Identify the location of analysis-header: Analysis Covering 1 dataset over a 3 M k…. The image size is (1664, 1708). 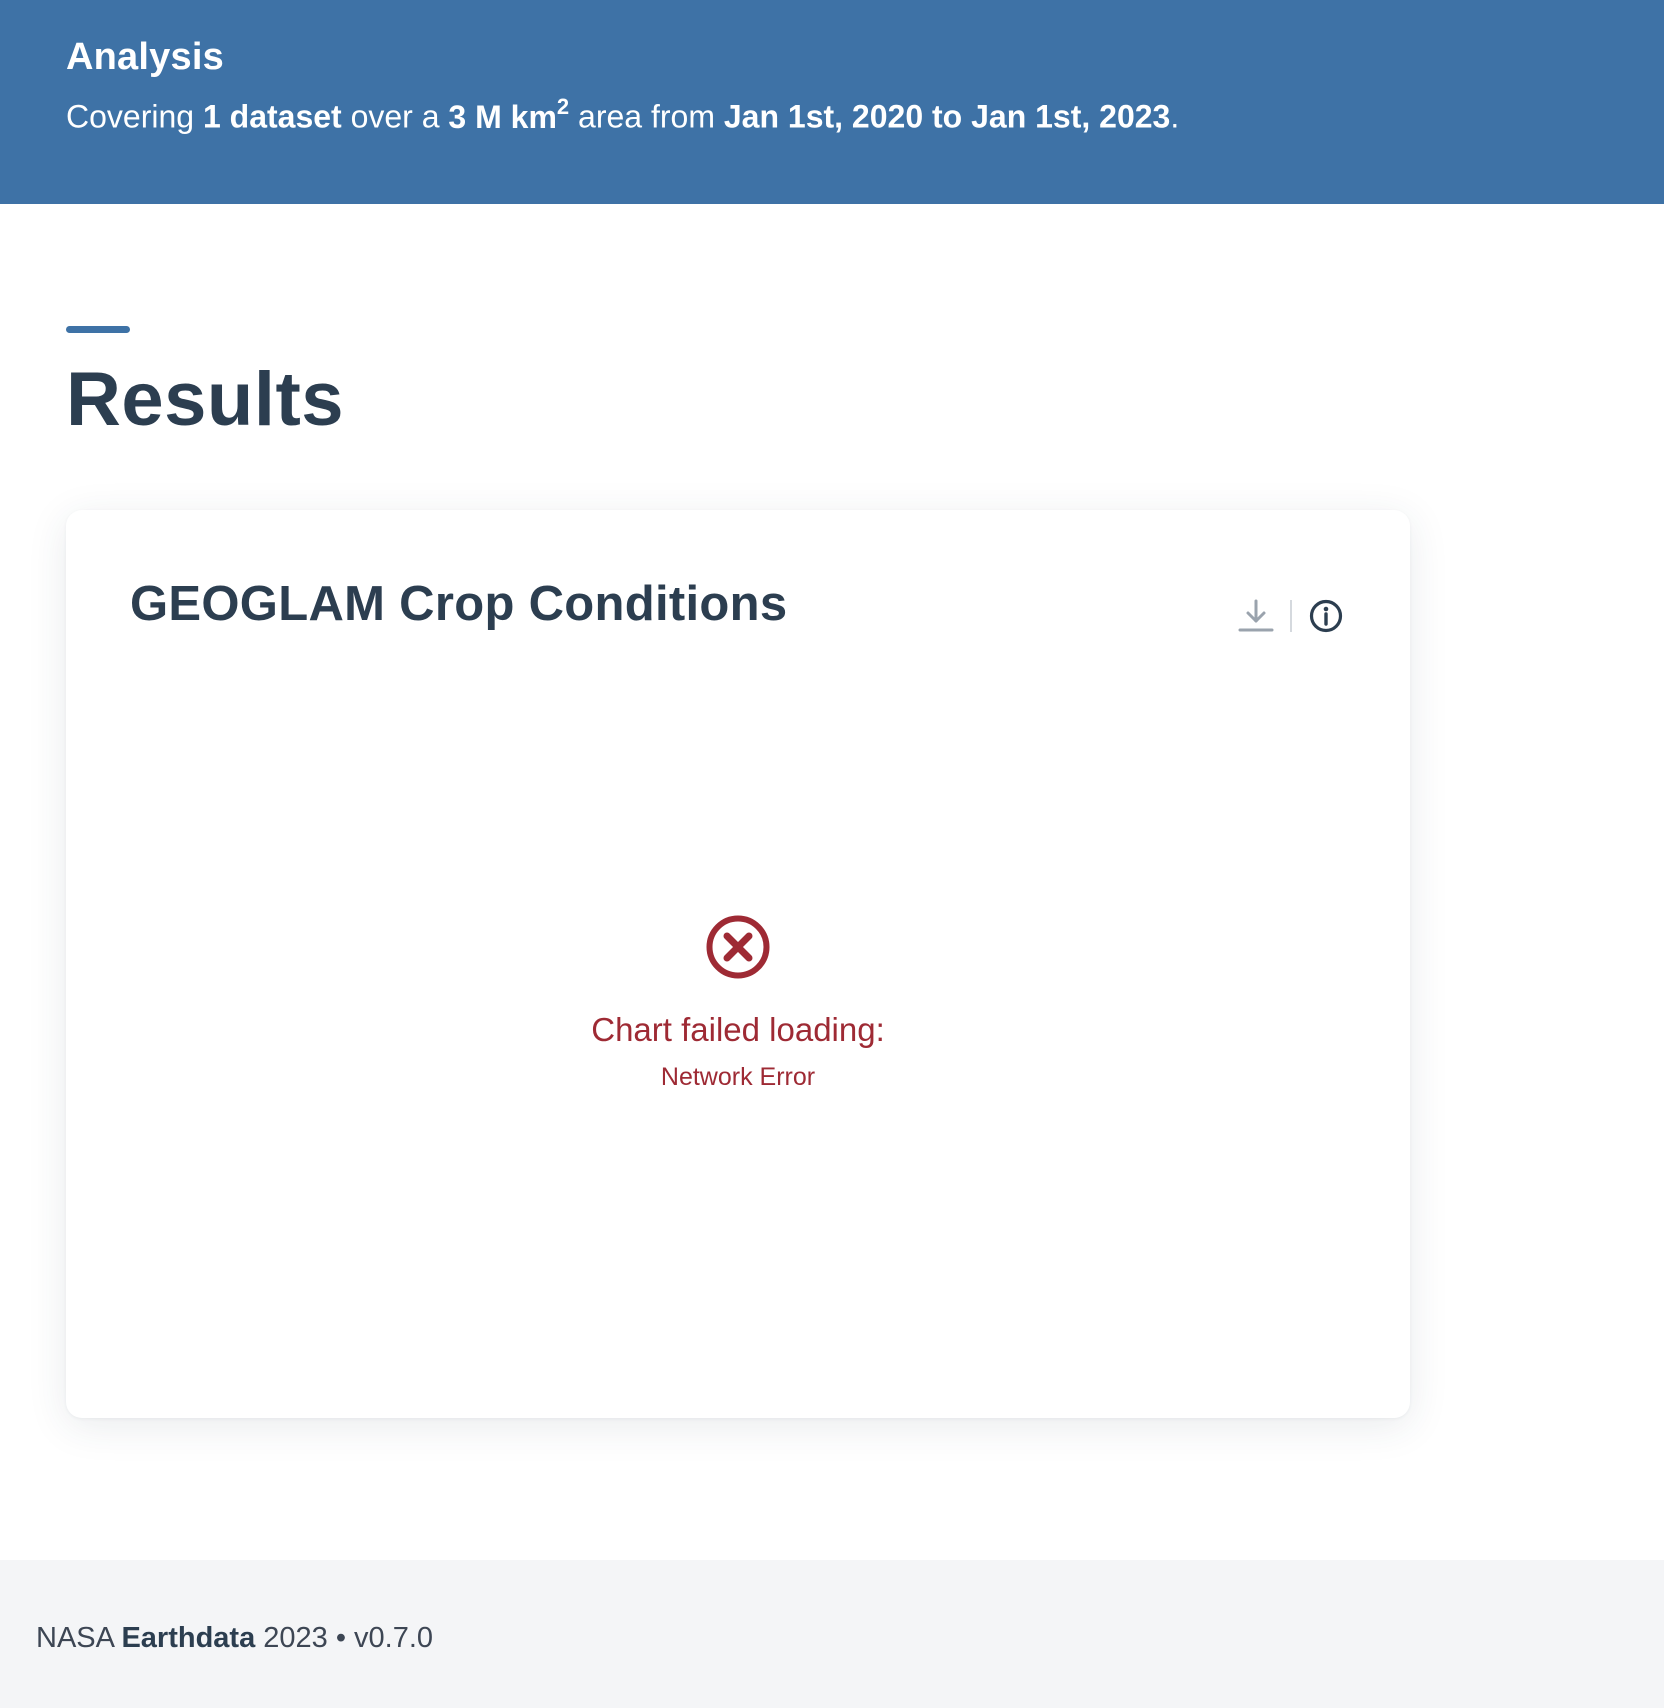
(832, 102).